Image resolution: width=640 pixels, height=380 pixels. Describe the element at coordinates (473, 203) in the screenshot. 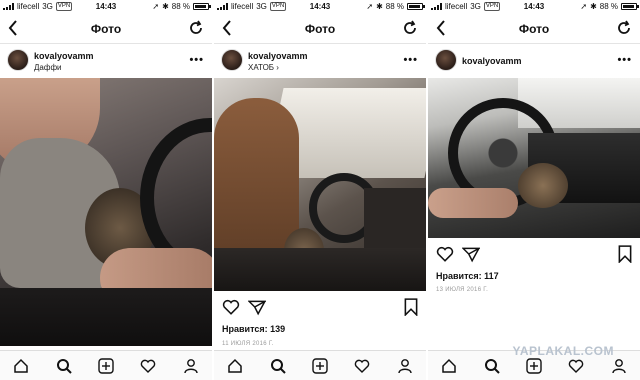

I see `photo-arm` at that location.